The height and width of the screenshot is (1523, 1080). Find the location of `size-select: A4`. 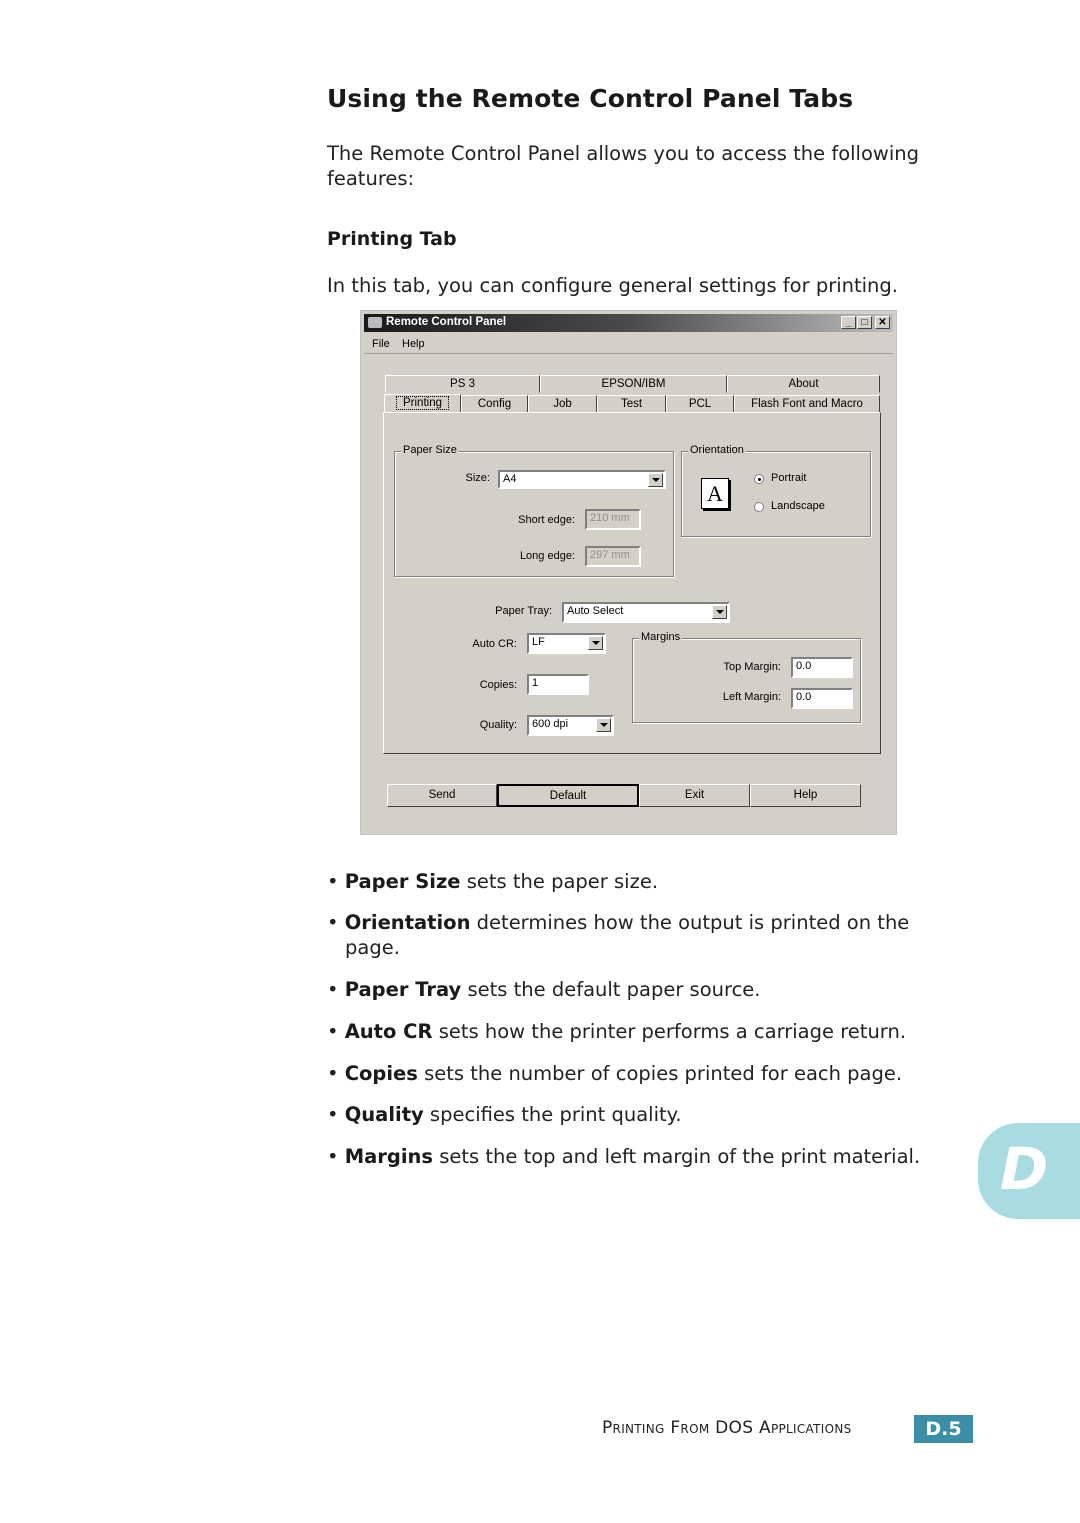

size-select: A4 is located at coordinates (582, 479).